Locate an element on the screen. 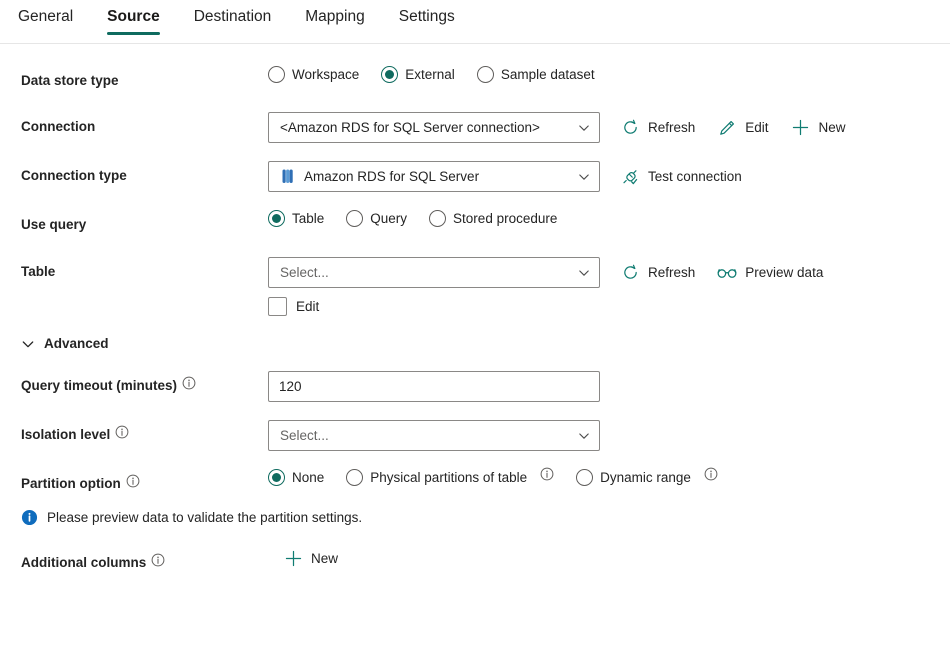 The width and height of the screenshot is (950, 645). radio-physical-partitions-of-table: Physical partitions of table is located at coordinates (450, 476).